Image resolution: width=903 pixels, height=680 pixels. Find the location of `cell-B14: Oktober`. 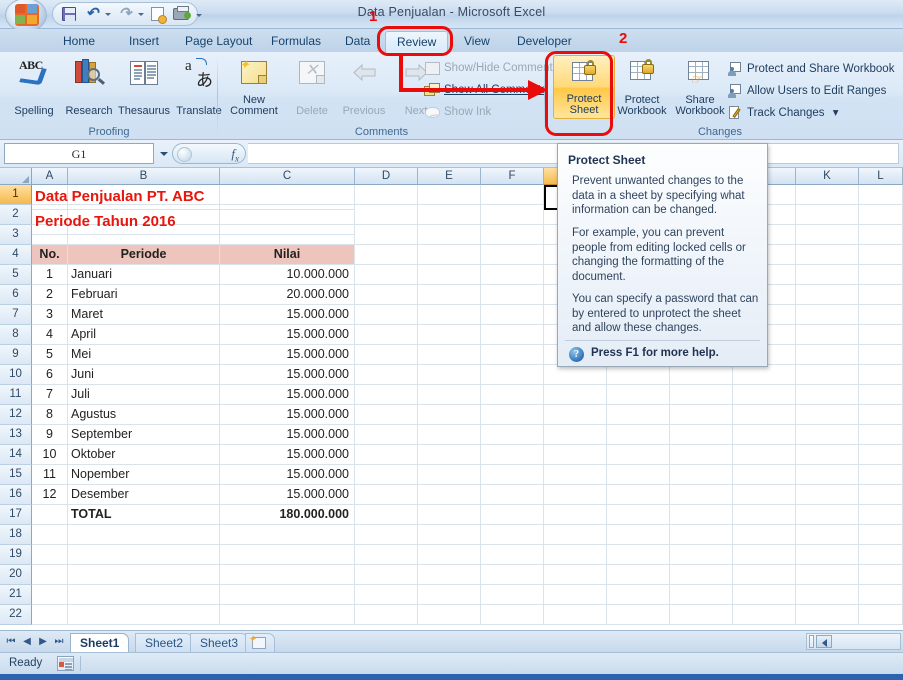

cell-B14: Oktober is located at coordinates (144, 455).